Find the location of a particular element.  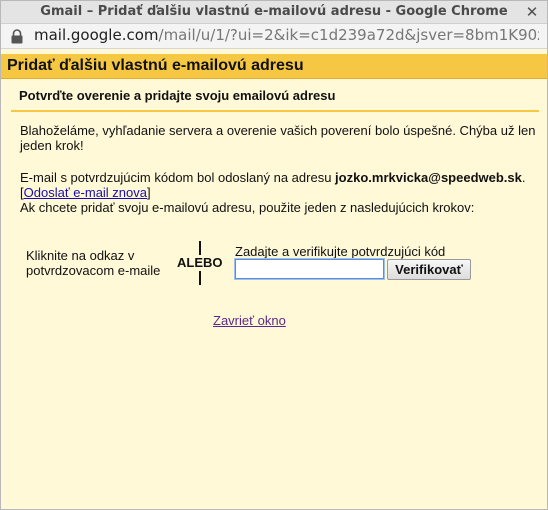

bracket-close: ] is located at coordinates (149, 192).